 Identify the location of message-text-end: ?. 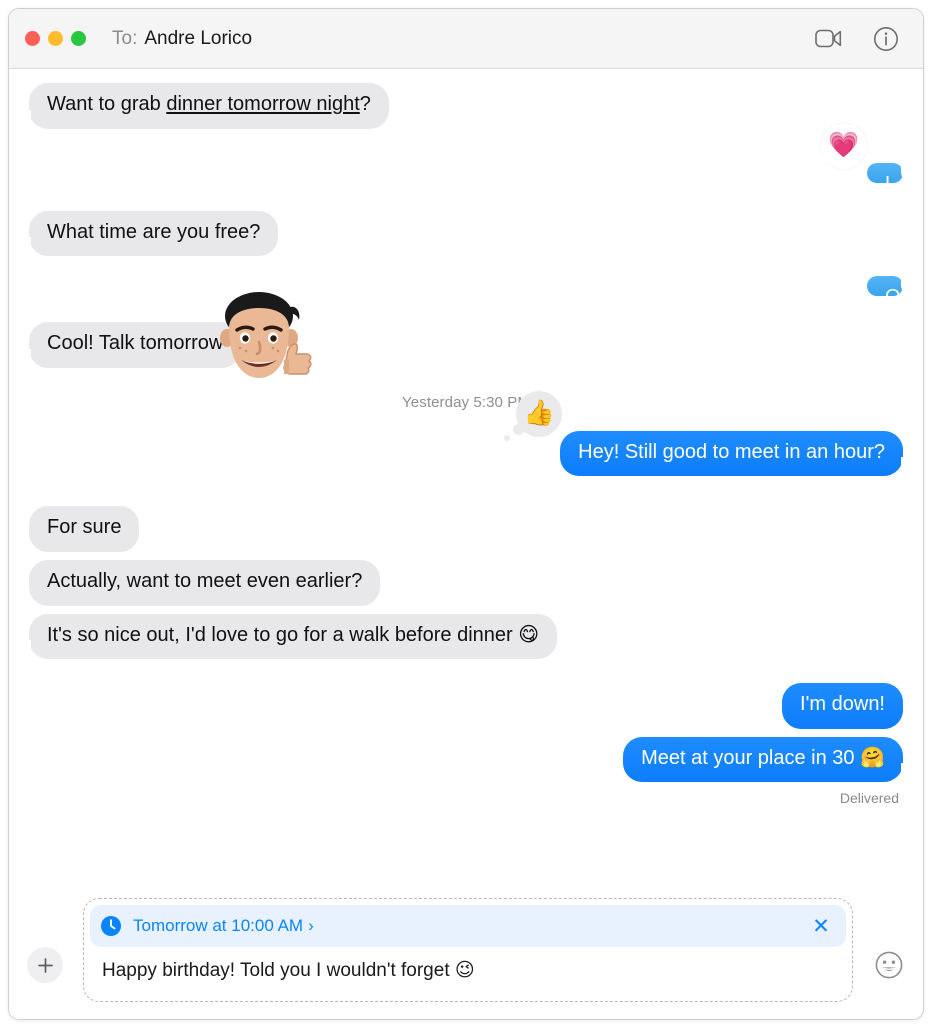
(365, 104).